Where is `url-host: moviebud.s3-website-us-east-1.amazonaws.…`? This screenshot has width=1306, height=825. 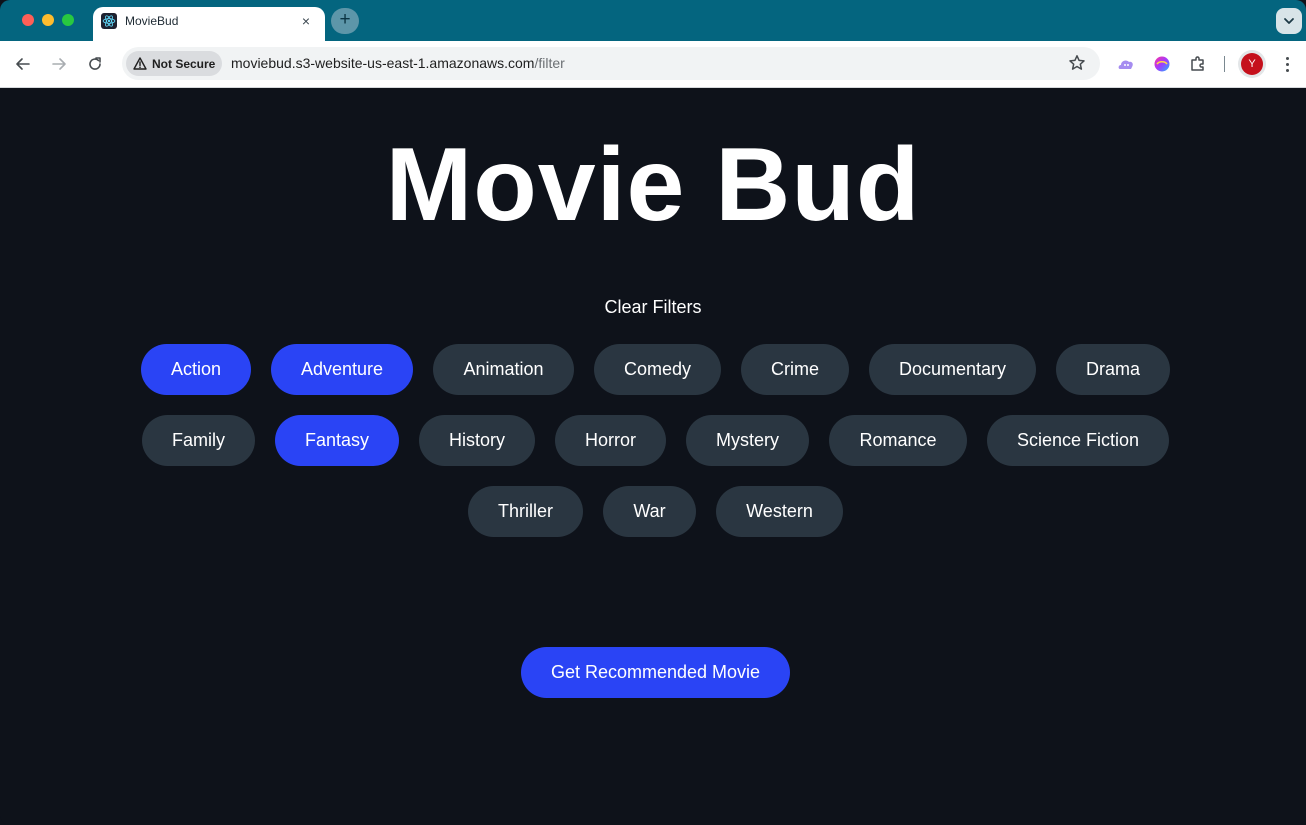 url-host: moviebud.s3-website-us-east-1.amazonaws.… is located at coordinates (383, 63).